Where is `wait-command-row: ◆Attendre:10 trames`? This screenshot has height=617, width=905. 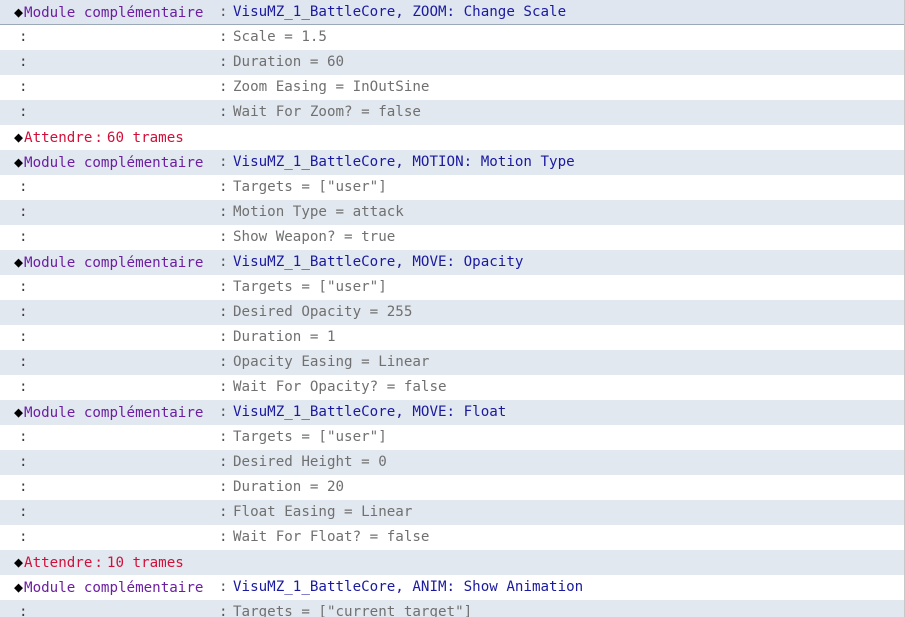
wait-command-row: ◆Attendre:10 trames is located at coordinates (452, 562).